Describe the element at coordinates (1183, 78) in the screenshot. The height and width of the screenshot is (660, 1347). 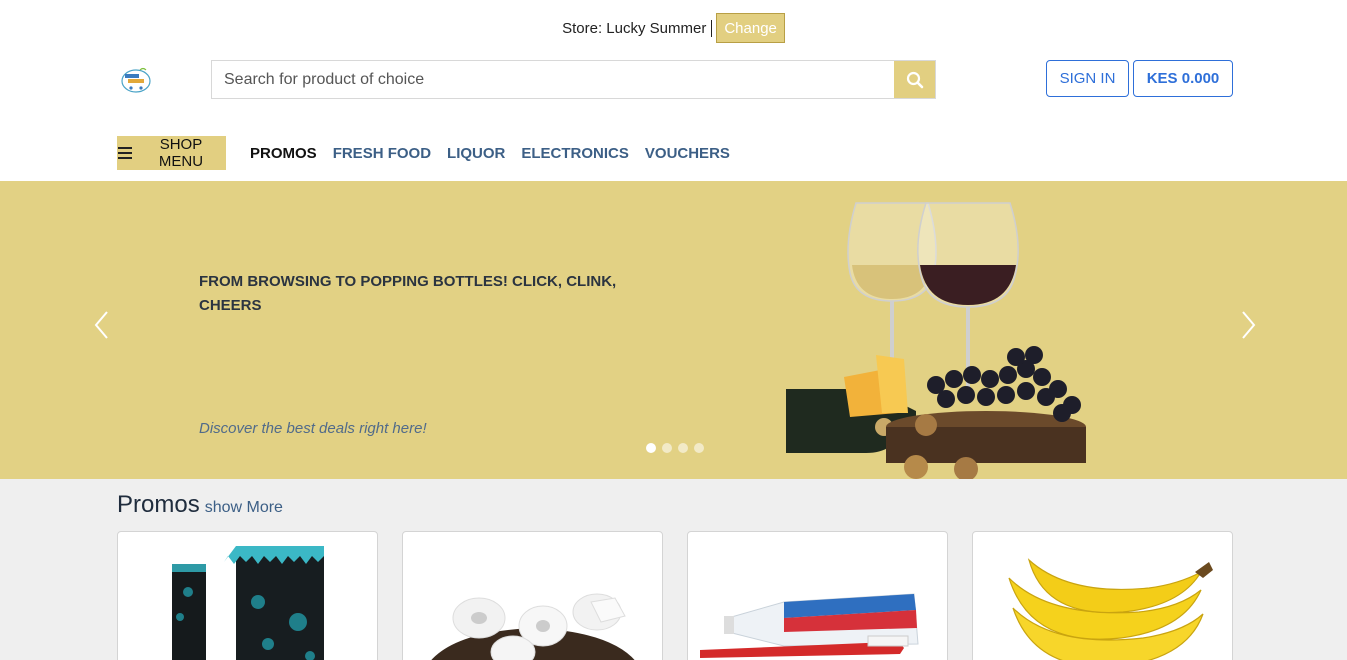
I see `cart-total-button: KES 0.000` at that location.